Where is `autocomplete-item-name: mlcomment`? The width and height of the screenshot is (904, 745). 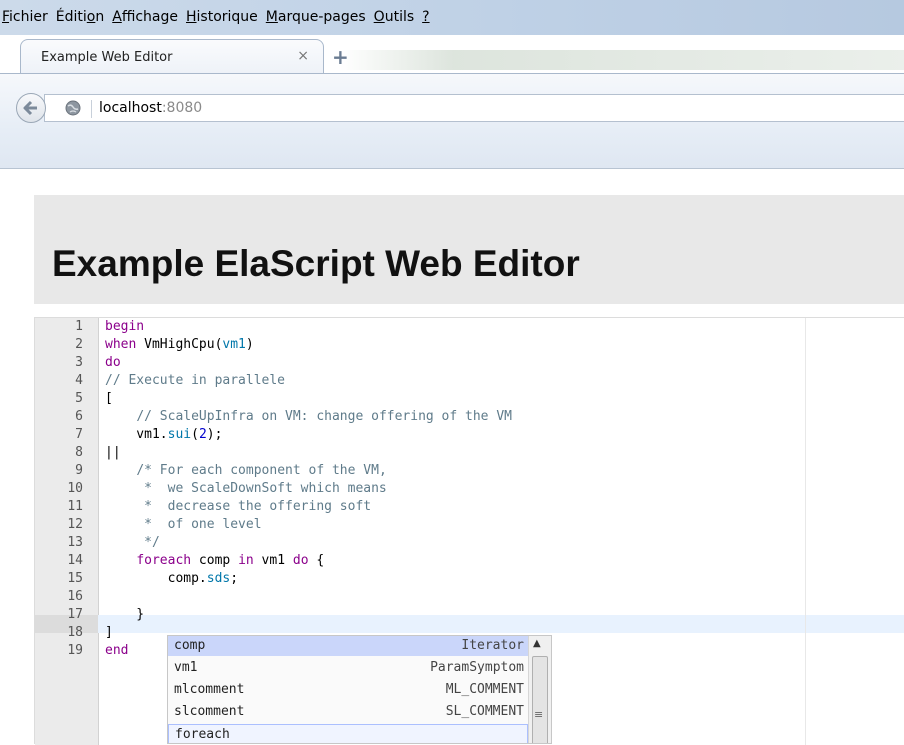 autocomplete-item-name: mlcomment is located at coordinates (209, 689).